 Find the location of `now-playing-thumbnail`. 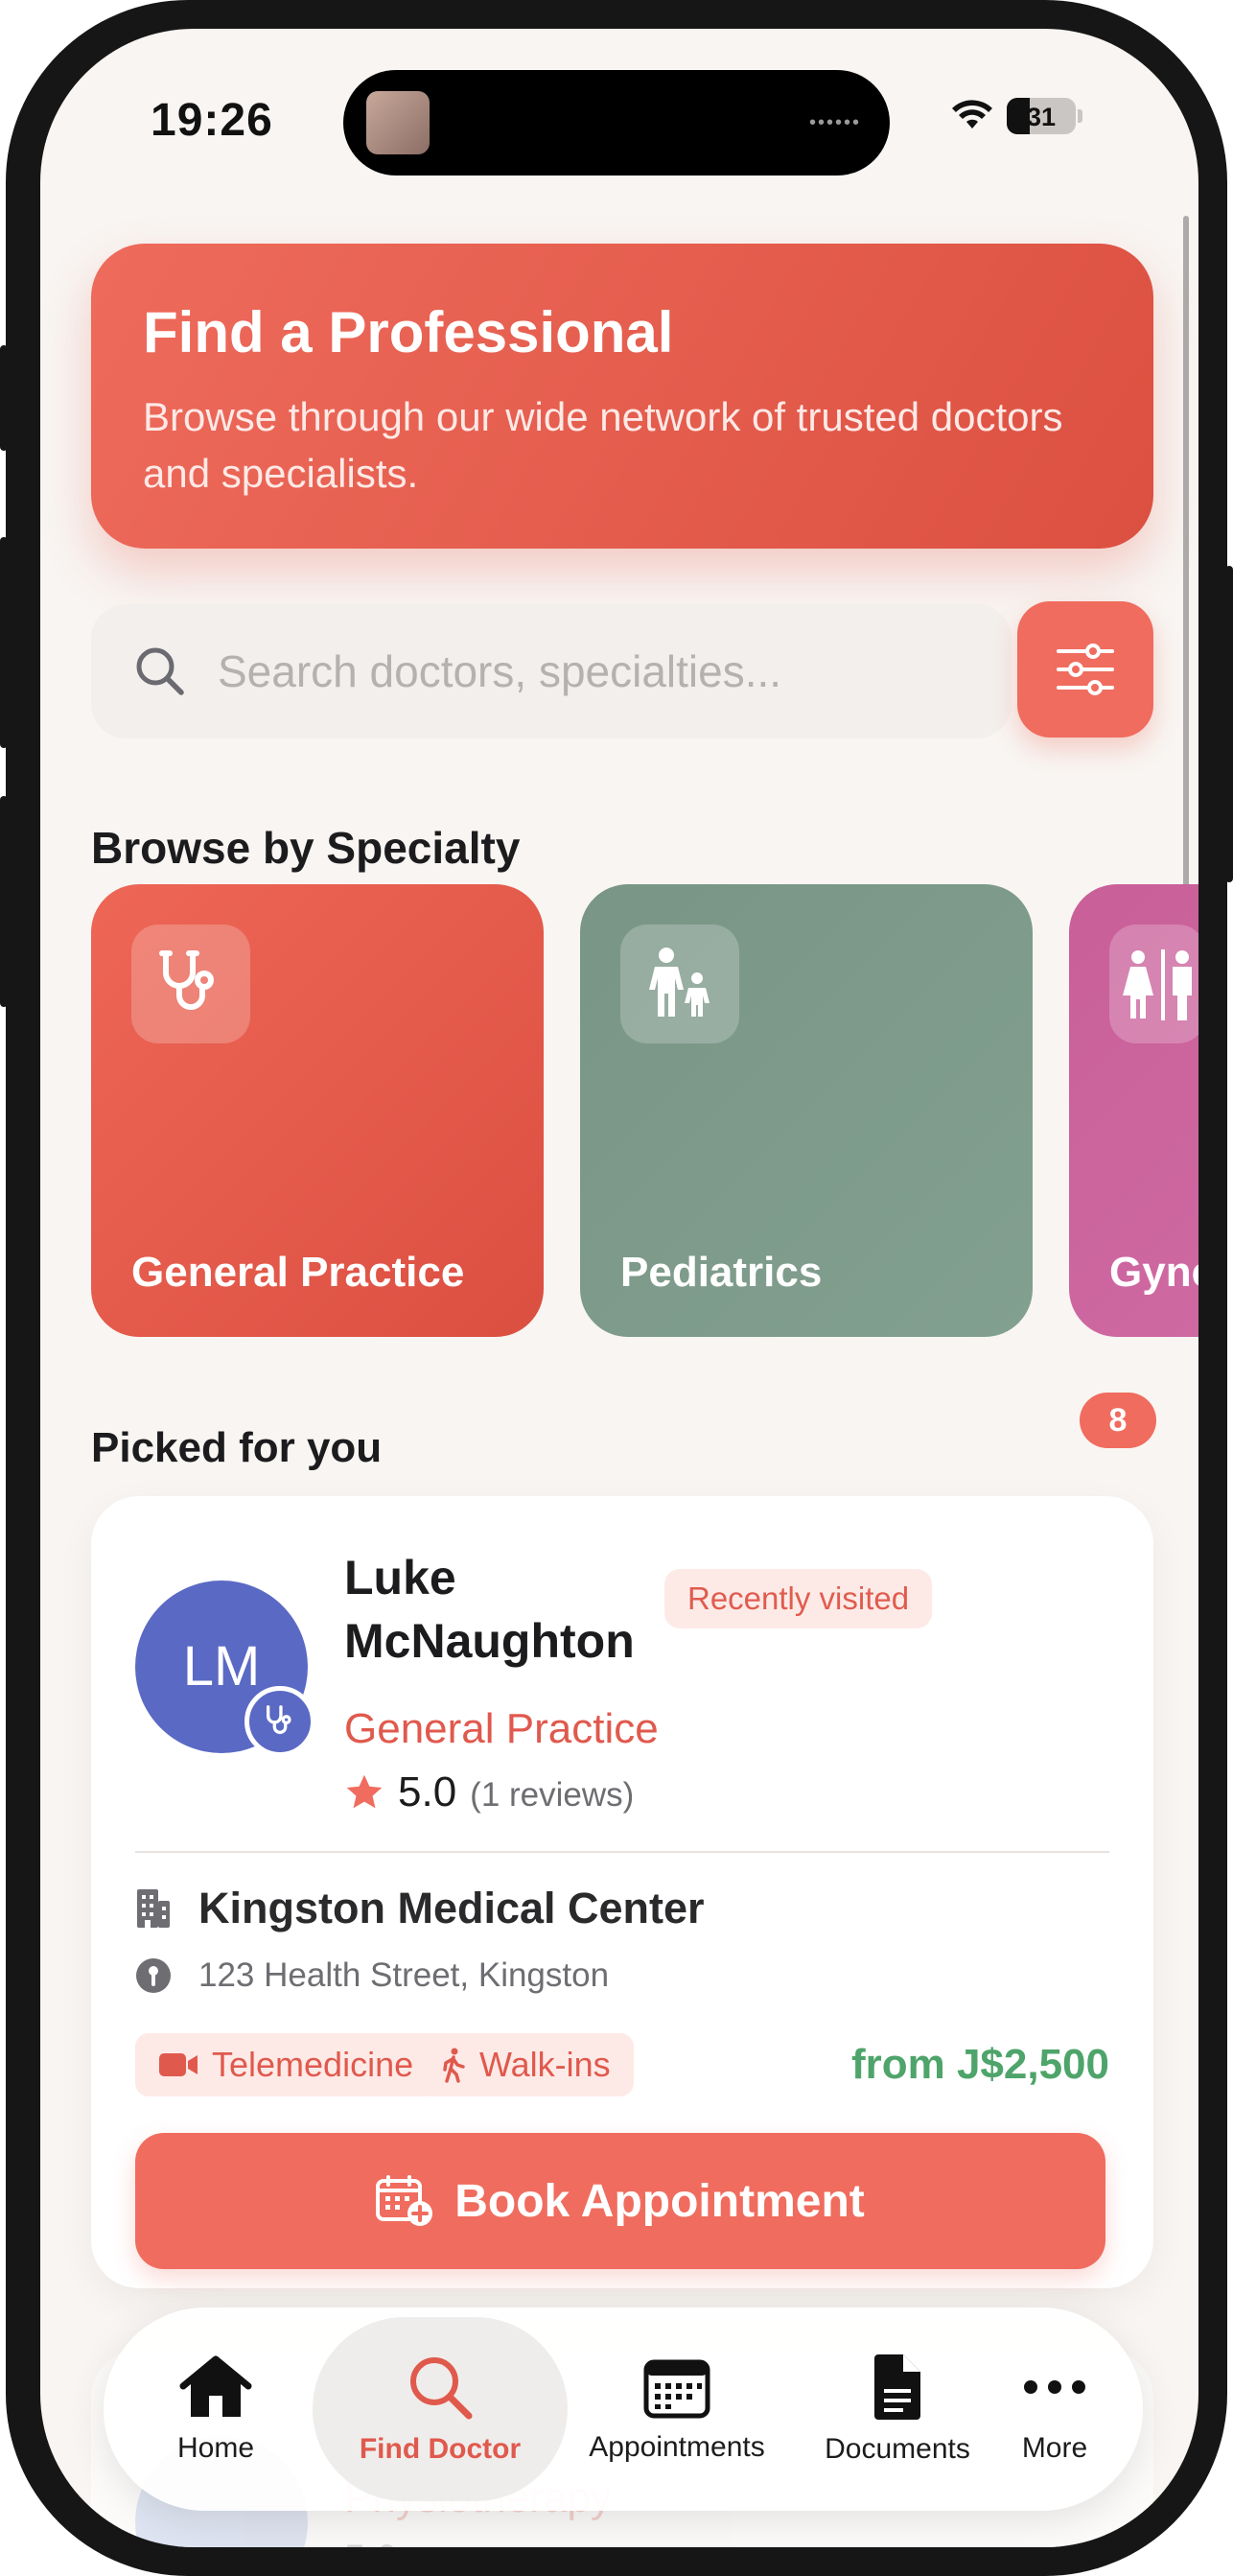

now-playing-thumbnail is located at coordinates (398, 122).